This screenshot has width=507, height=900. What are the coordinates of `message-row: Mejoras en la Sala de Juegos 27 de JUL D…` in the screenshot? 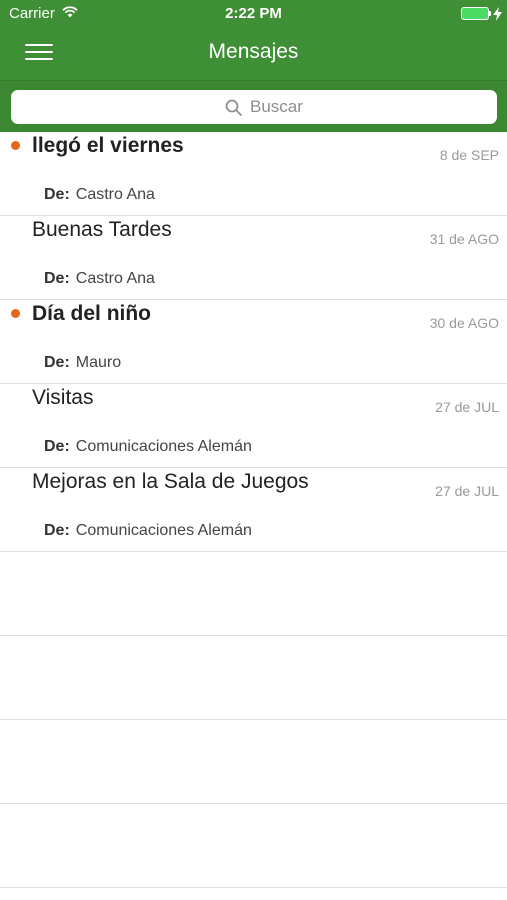 It's located at (253, 510).